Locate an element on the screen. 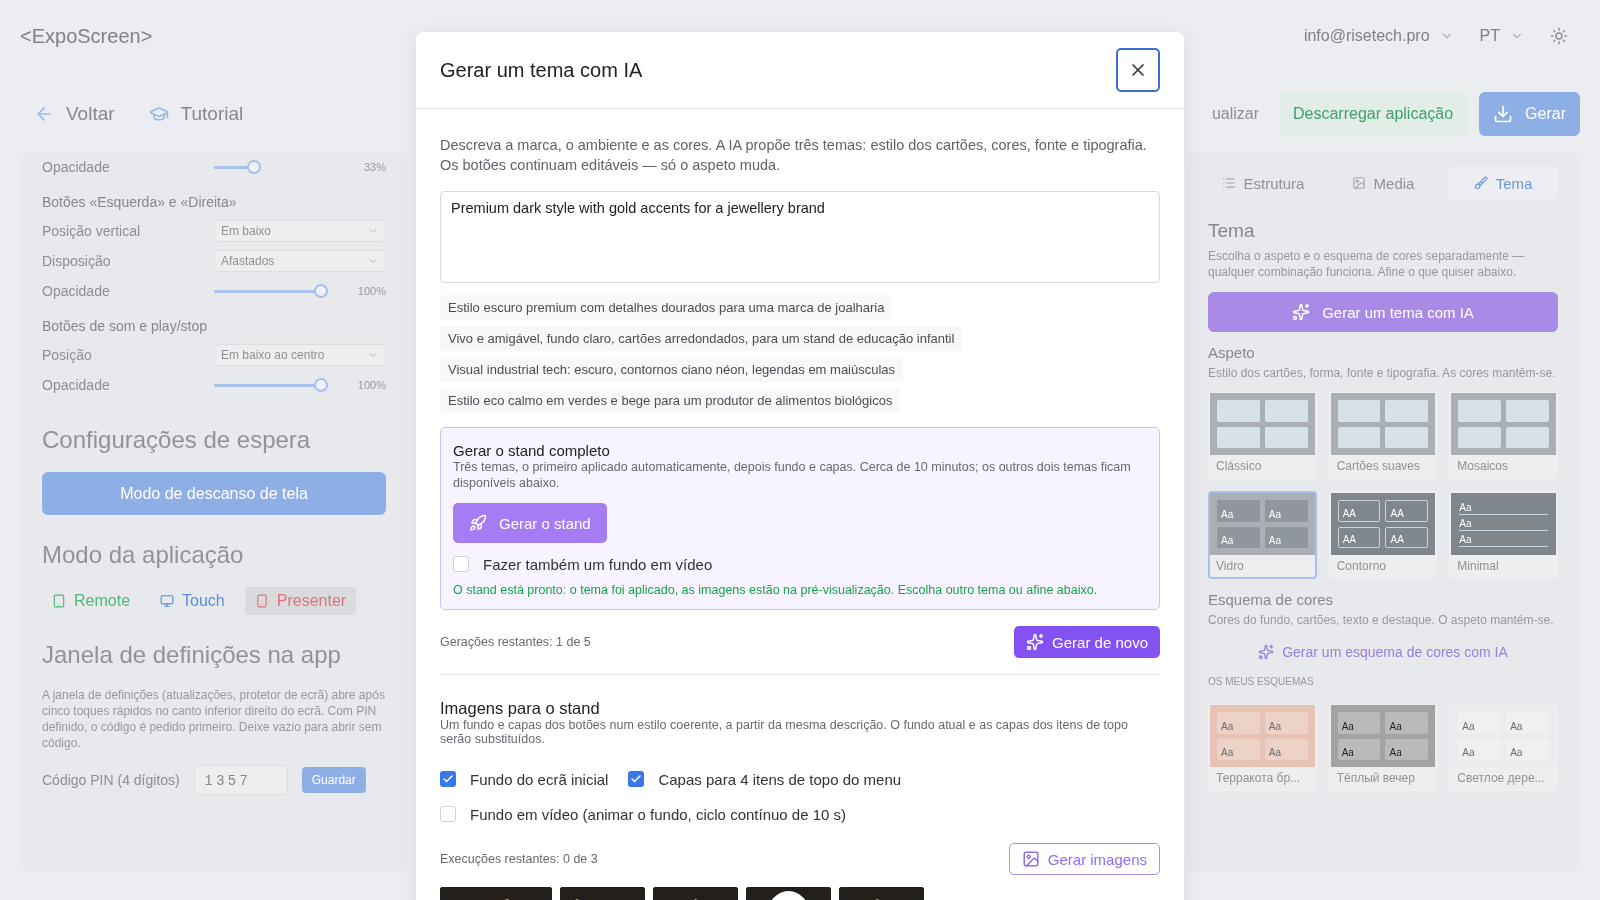 The width and height of the screenshot is (1600, 900). style-card: Aa Aa Aa Aa Vidro is located at coordinates (1262, 535).